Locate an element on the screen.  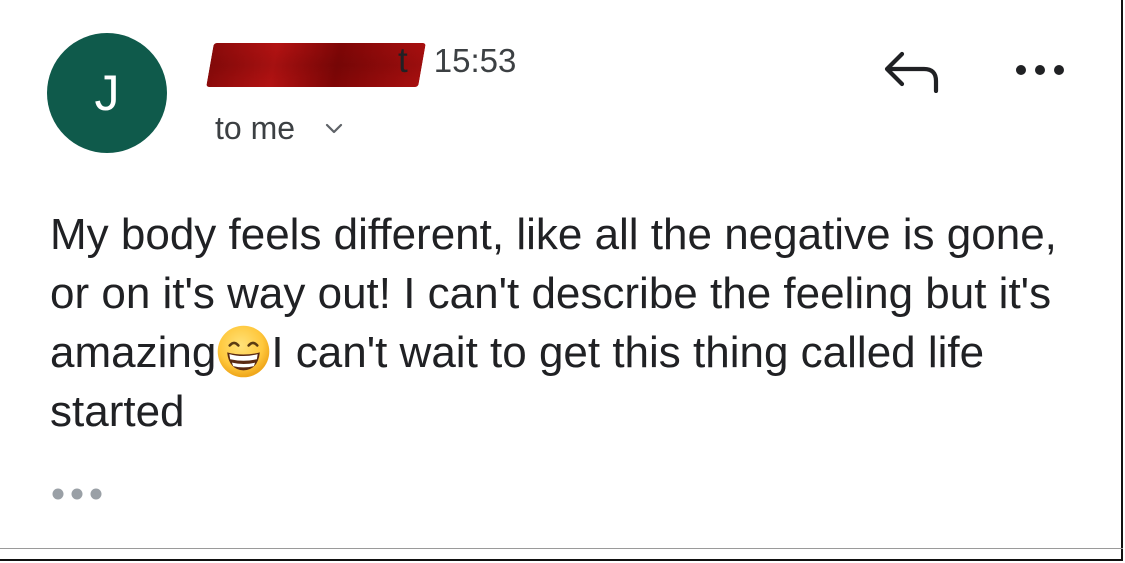
avatar: J is located at coordinates (107, 93).